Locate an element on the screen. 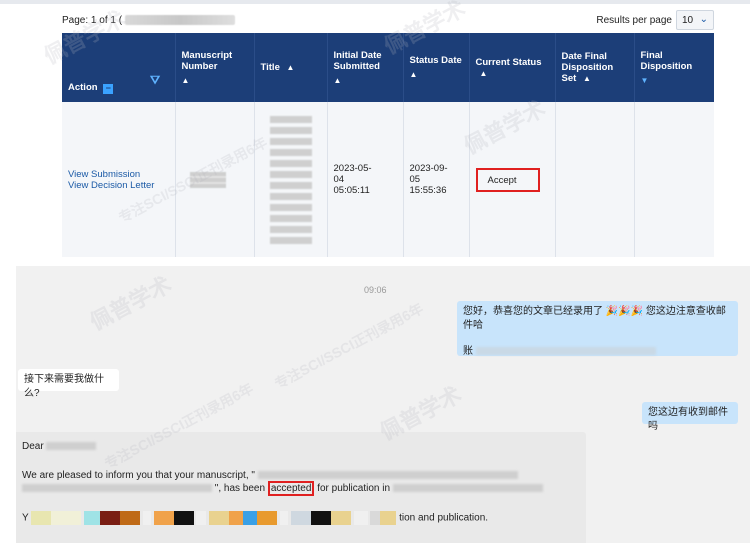 The image size is (750, 543). view-submission-link: View Submission is located at coordinates (118, 174).